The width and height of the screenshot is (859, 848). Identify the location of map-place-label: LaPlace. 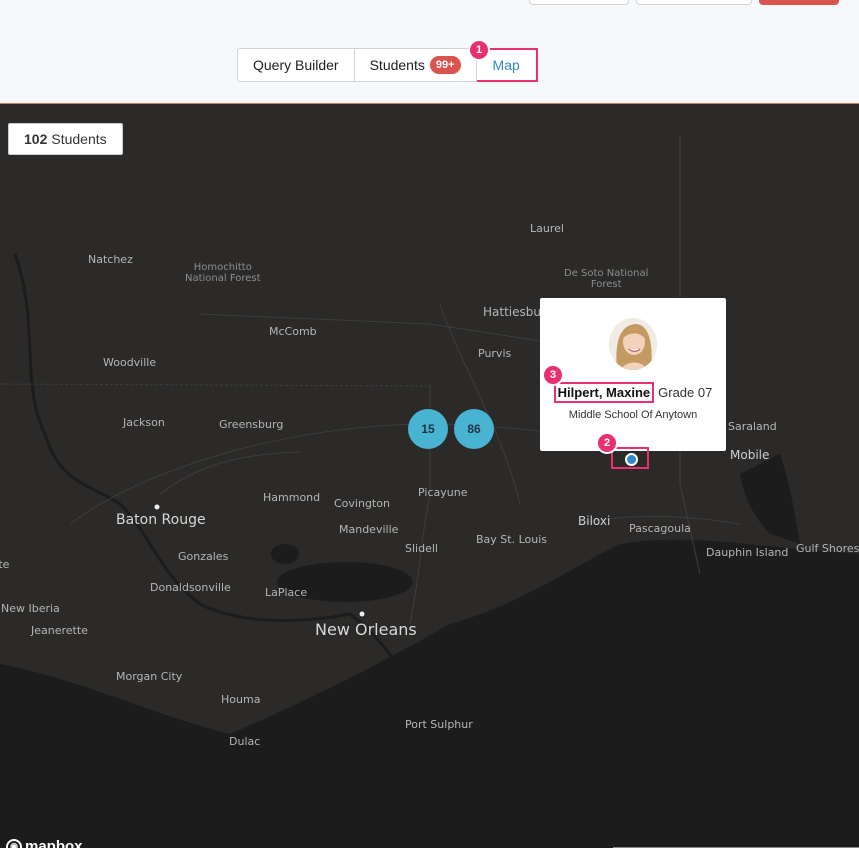
(286, 592).